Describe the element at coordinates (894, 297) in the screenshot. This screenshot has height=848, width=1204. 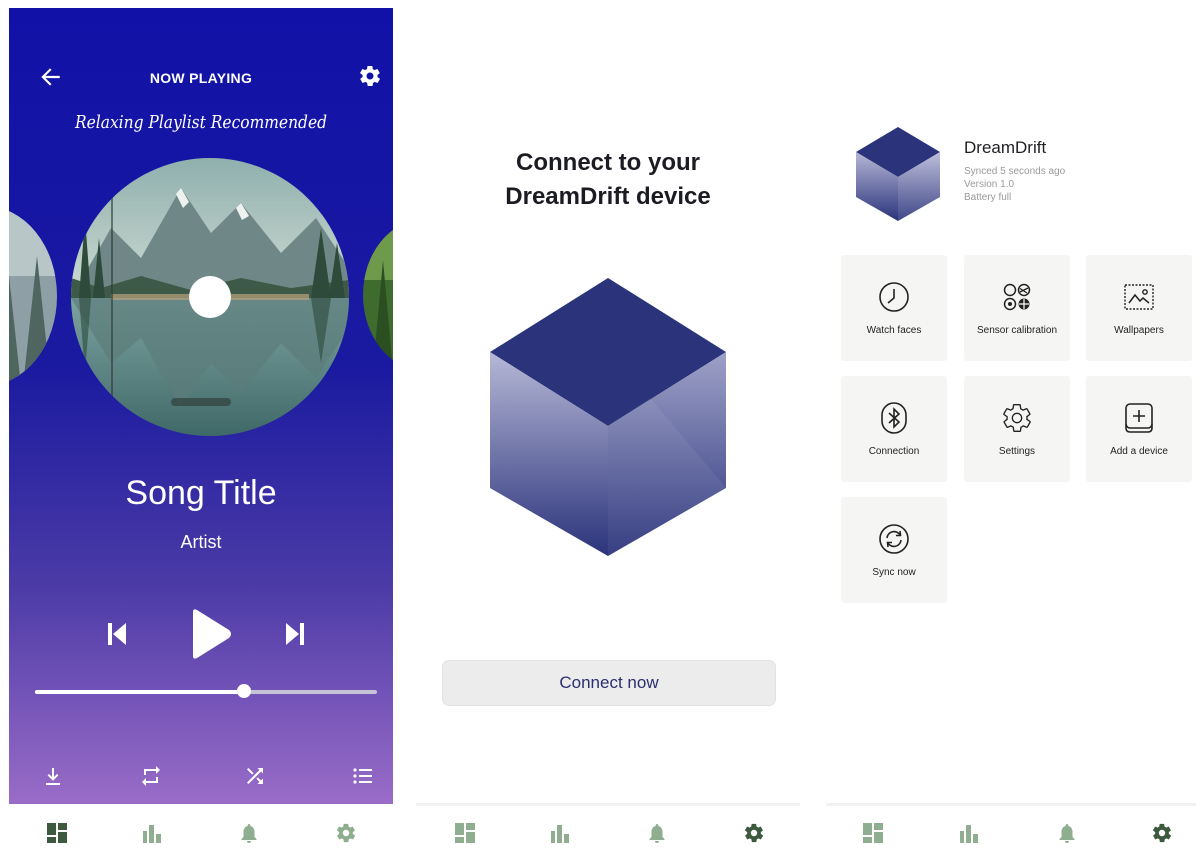
I see `watch-face-icon` at that location.